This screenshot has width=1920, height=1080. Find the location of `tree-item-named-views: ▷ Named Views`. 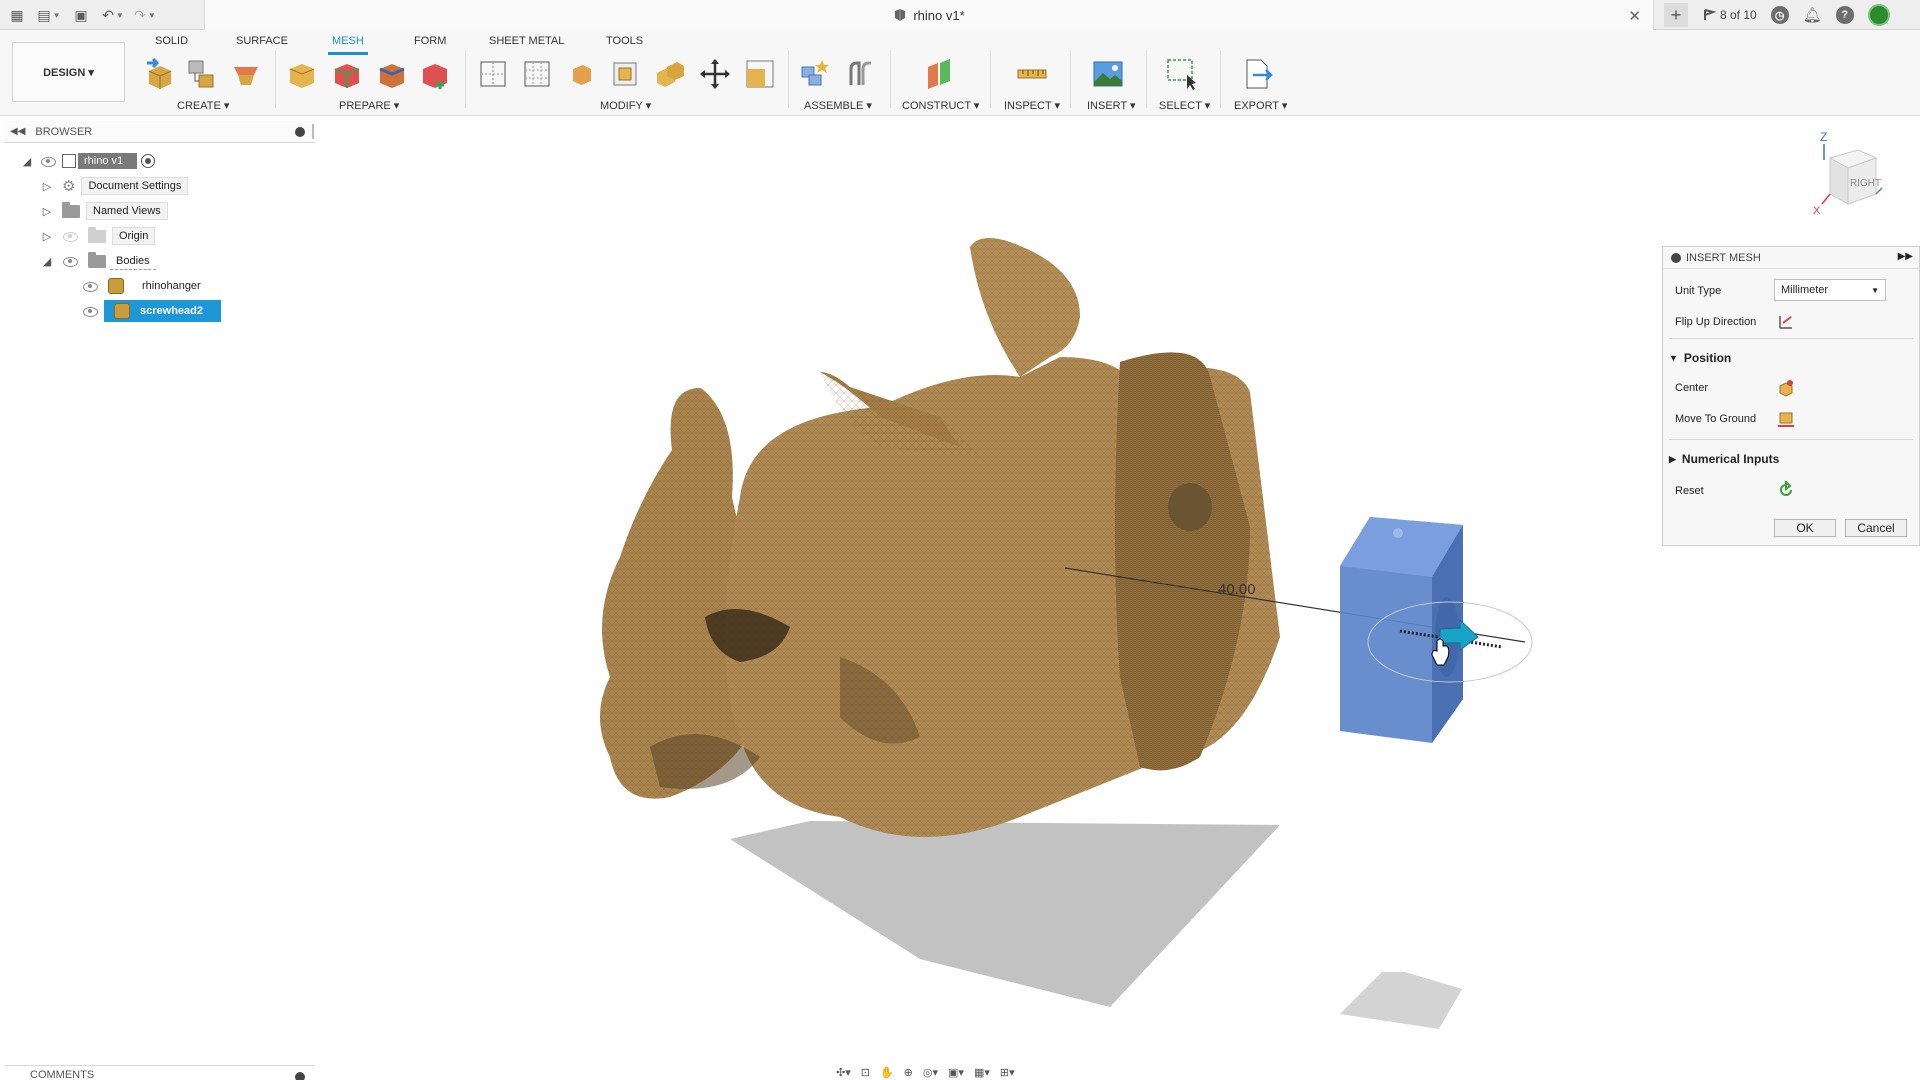

tree-item-named-views: ▷ Named Views is located at coordinates (104, 211).